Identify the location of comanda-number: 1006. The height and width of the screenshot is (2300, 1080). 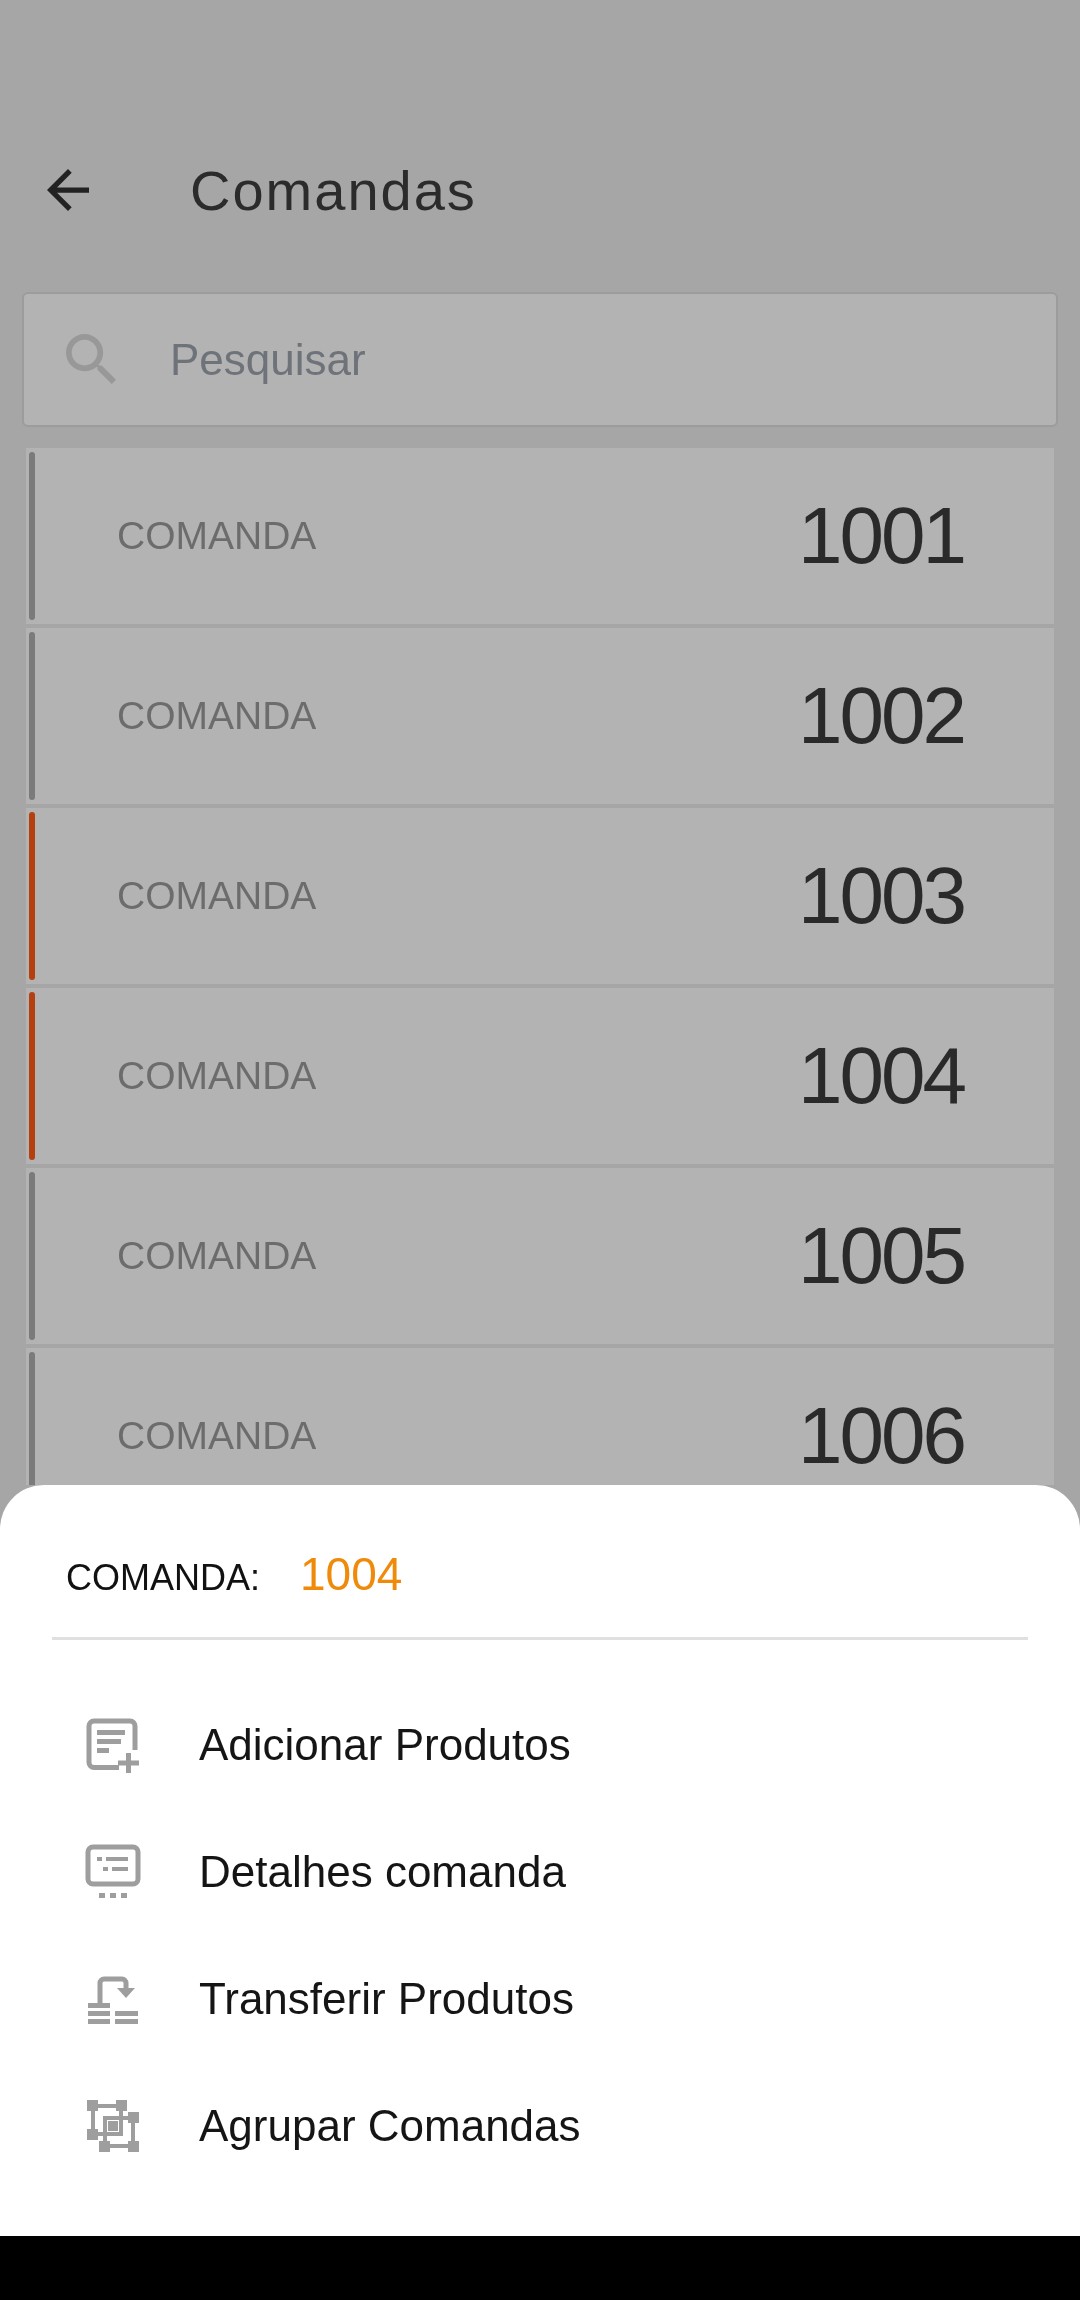
(881, 1436).